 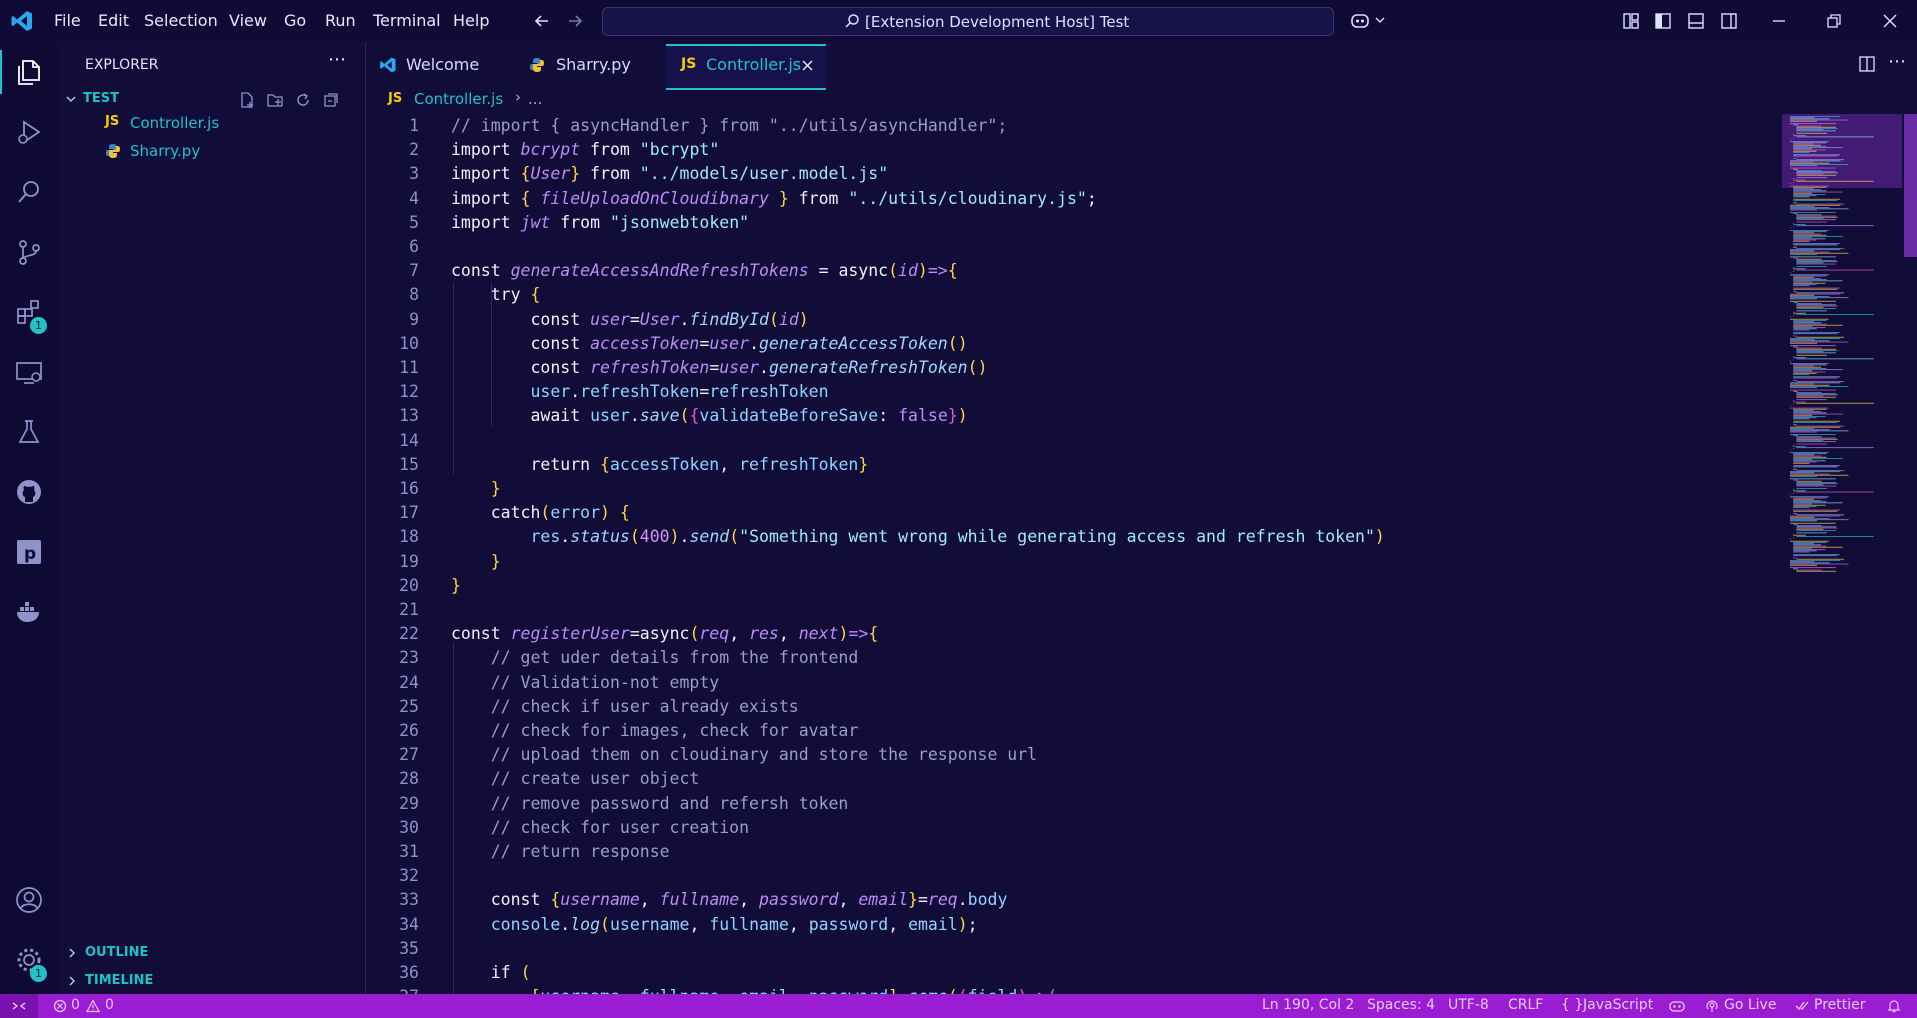 I want to click on prettier-status: Prettier, so click(x=1840, y=1005).